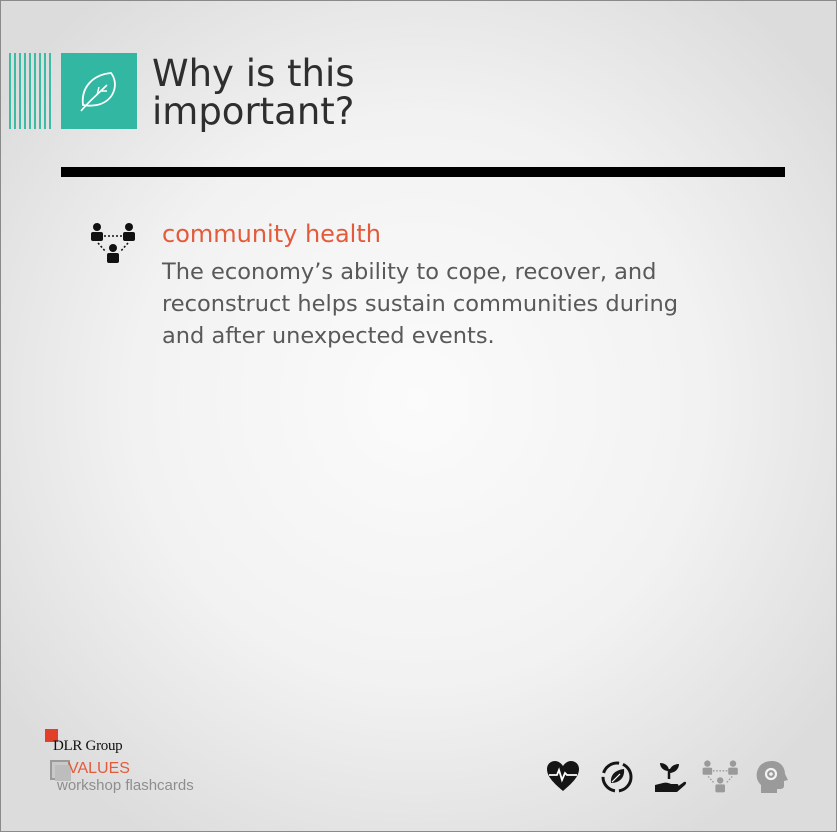 The height and width of the screenshot is (832, 837). What do you see at coordinates (88, 746) in the screenshot?
I see `brand-name: DLR Group` at bounding box center [88, 746].